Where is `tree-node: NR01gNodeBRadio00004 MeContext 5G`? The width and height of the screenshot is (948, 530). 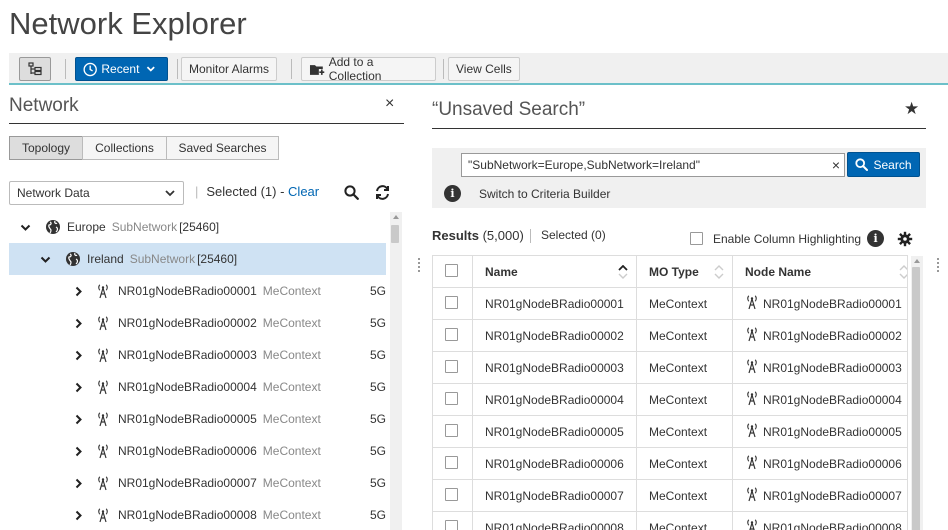 tree-node: NR01gNodeBRadio00004 MeContext 5G is located at coordinates (197, 387).